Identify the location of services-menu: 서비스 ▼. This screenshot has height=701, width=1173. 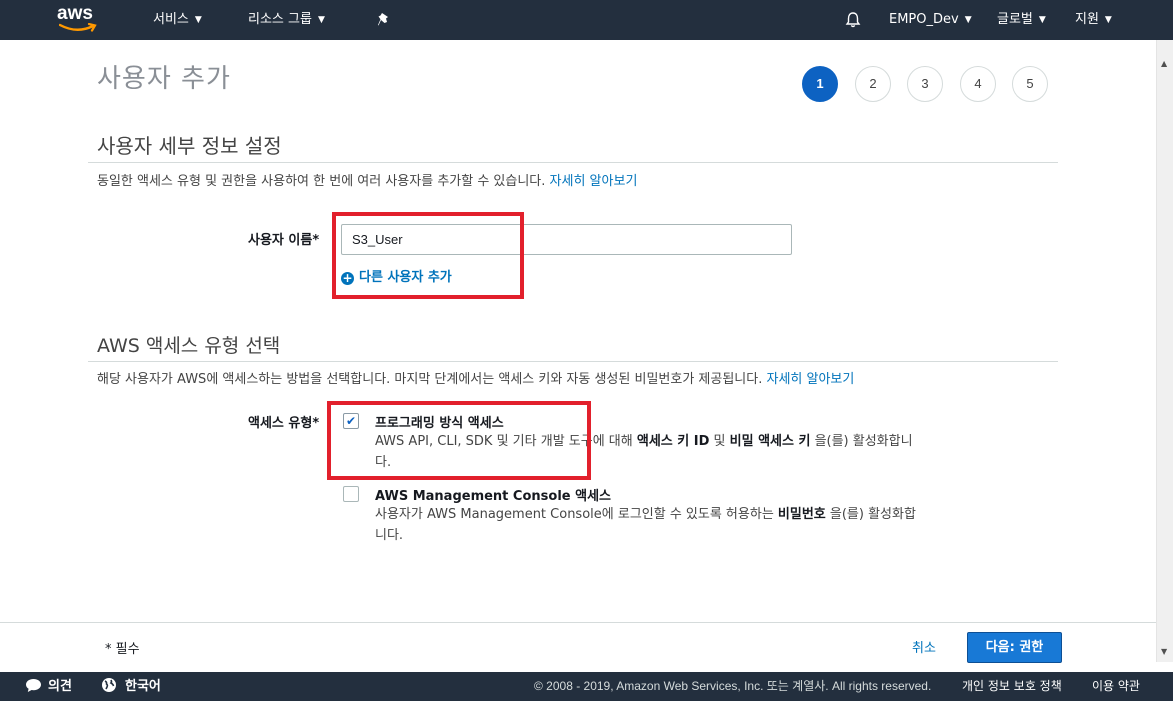
(177, 20).